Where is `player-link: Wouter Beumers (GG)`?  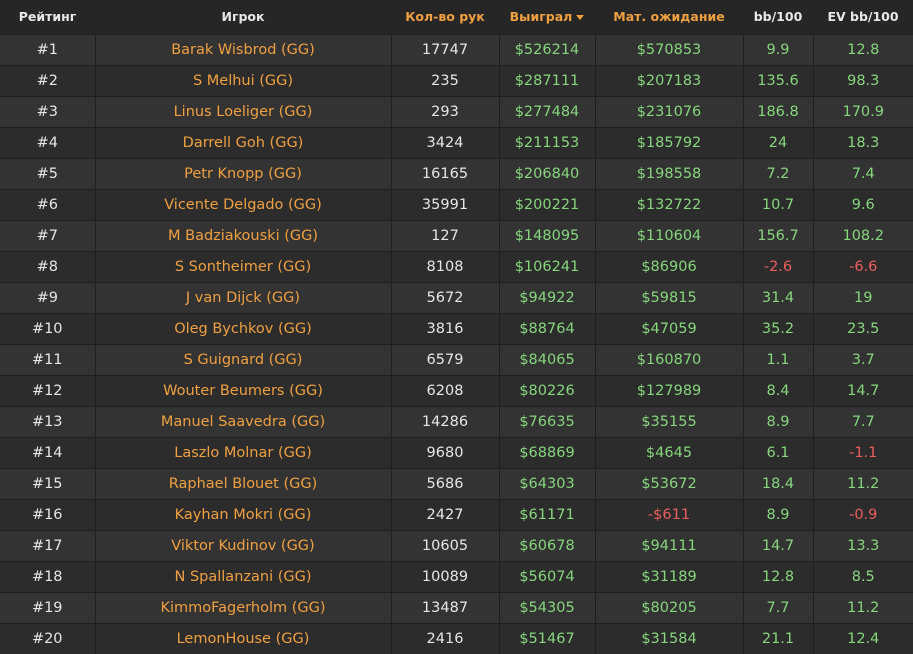
player-link: Wouter Beumers (GG) is located at coordinates (242, 390).